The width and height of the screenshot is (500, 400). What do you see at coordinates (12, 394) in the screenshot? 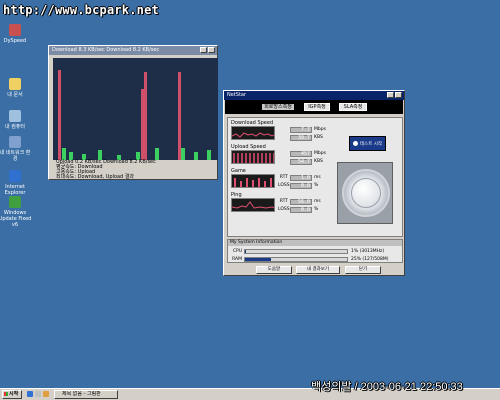
I see `start-button: 시작` at bounding box center [12, 394].